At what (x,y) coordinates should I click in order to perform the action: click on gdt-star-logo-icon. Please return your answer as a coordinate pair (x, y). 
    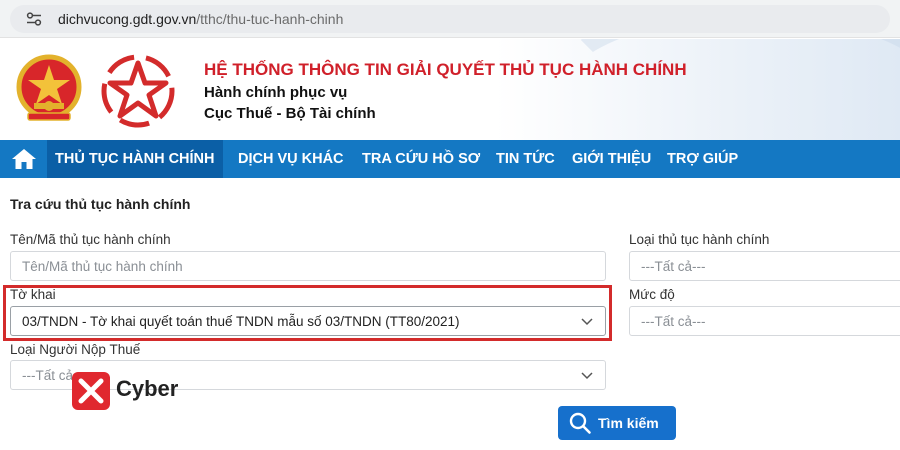
    Looking at the image, I should click on (138, 91).